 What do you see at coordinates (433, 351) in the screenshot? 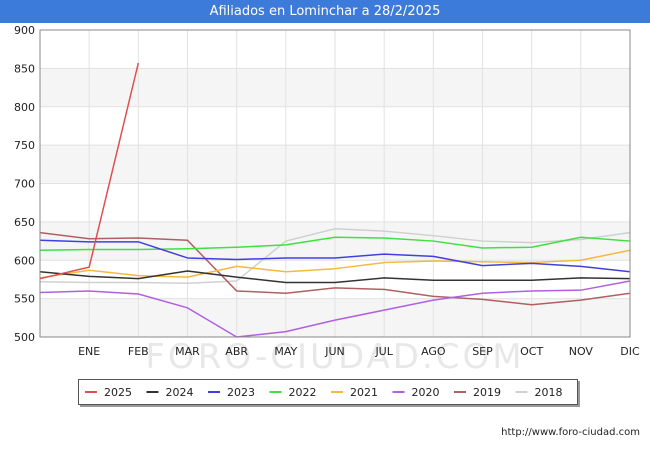
I see `x-tick-label: AGO` at bounding box center [433, 351].